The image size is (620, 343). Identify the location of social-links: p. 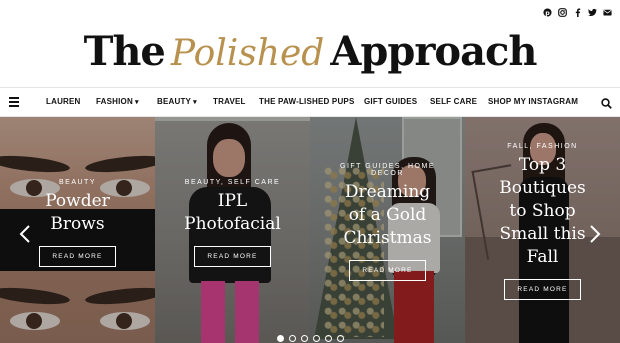
(577, 12).